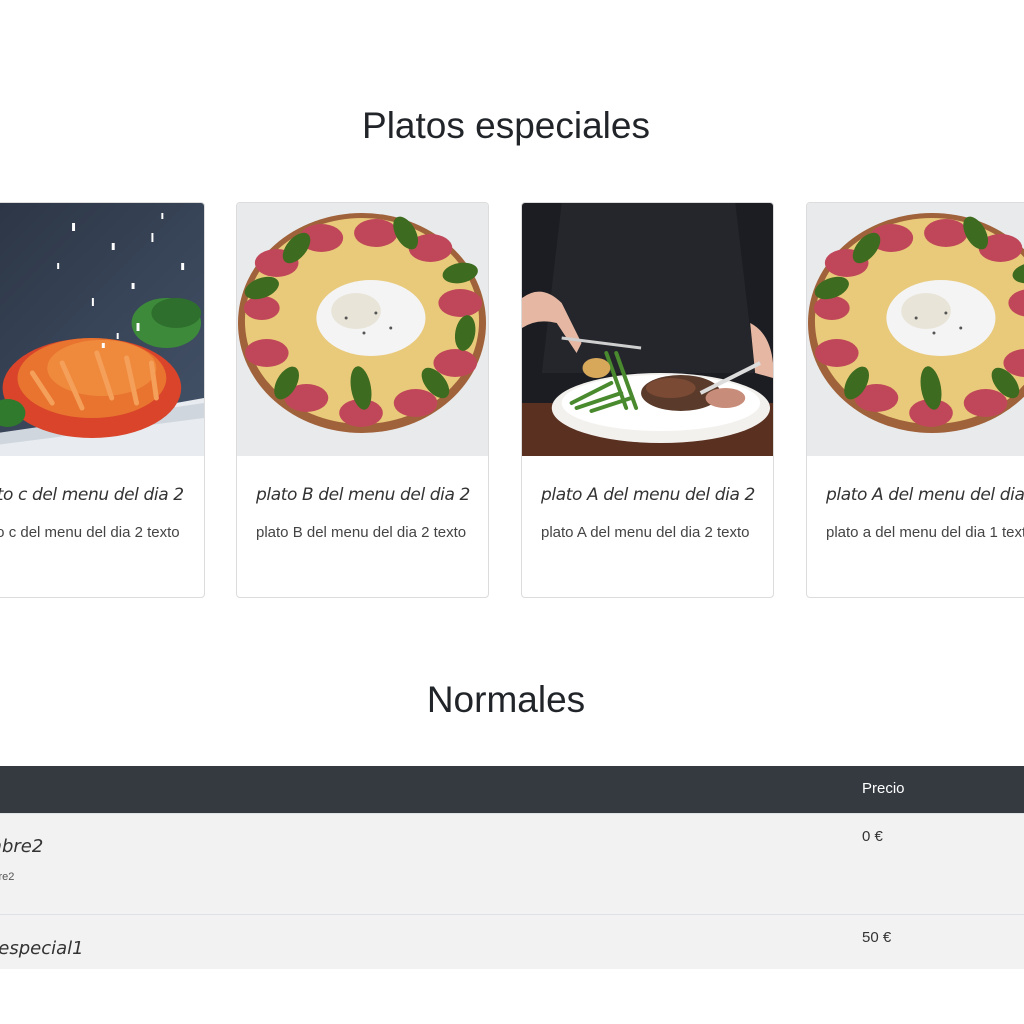 The image size is (1024, 1024). What do you see at coordinates (102, 329) in the screenshot?
I see `dish-image-pasta` at bounding box center [102, 329].